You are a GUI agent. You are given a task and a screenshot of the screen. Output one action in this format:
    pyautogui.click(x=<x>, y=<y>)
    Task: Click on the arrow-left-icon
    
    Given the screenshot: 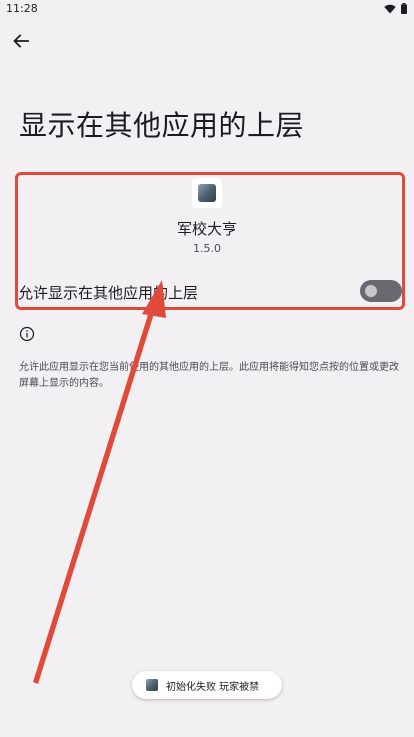 What is the action you would take?
    pyautogui.click(x=21, y=41)
    